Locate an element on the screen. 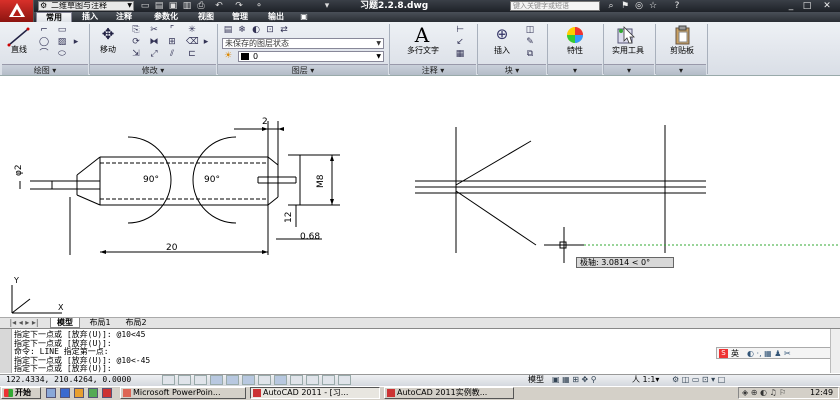 The width and height of the screenshot is (840, 400). arc-icon: ⌒ is located at coordinates (44, 54).